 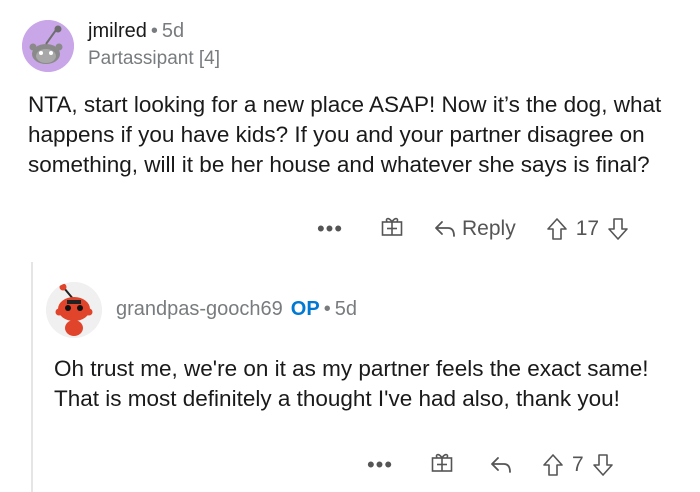 I want to click on vote-count: 17, so click(x=587, y=228).